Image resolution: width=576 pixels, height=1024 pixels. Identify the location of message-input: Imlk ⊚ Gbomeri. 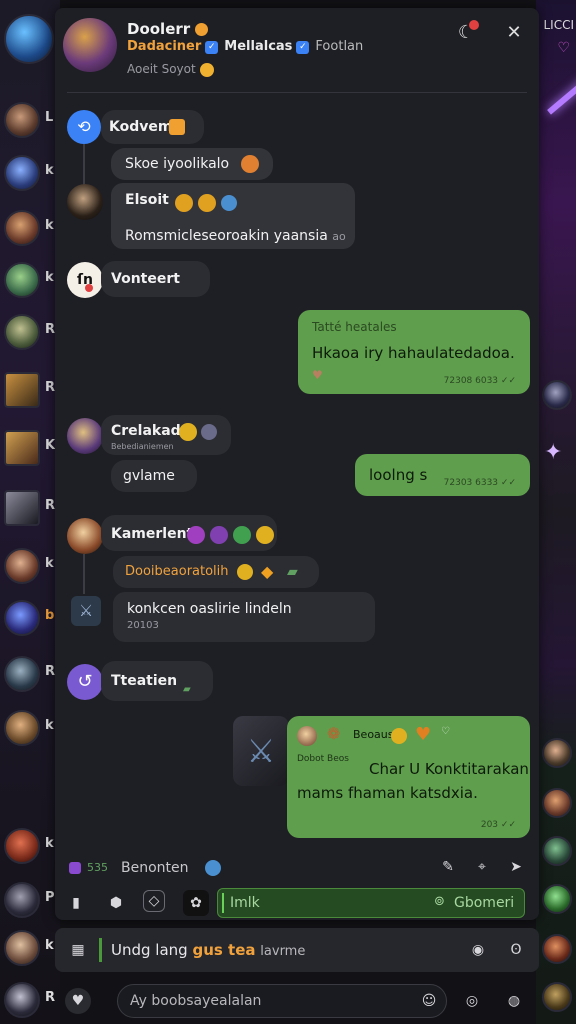
(371, 903).